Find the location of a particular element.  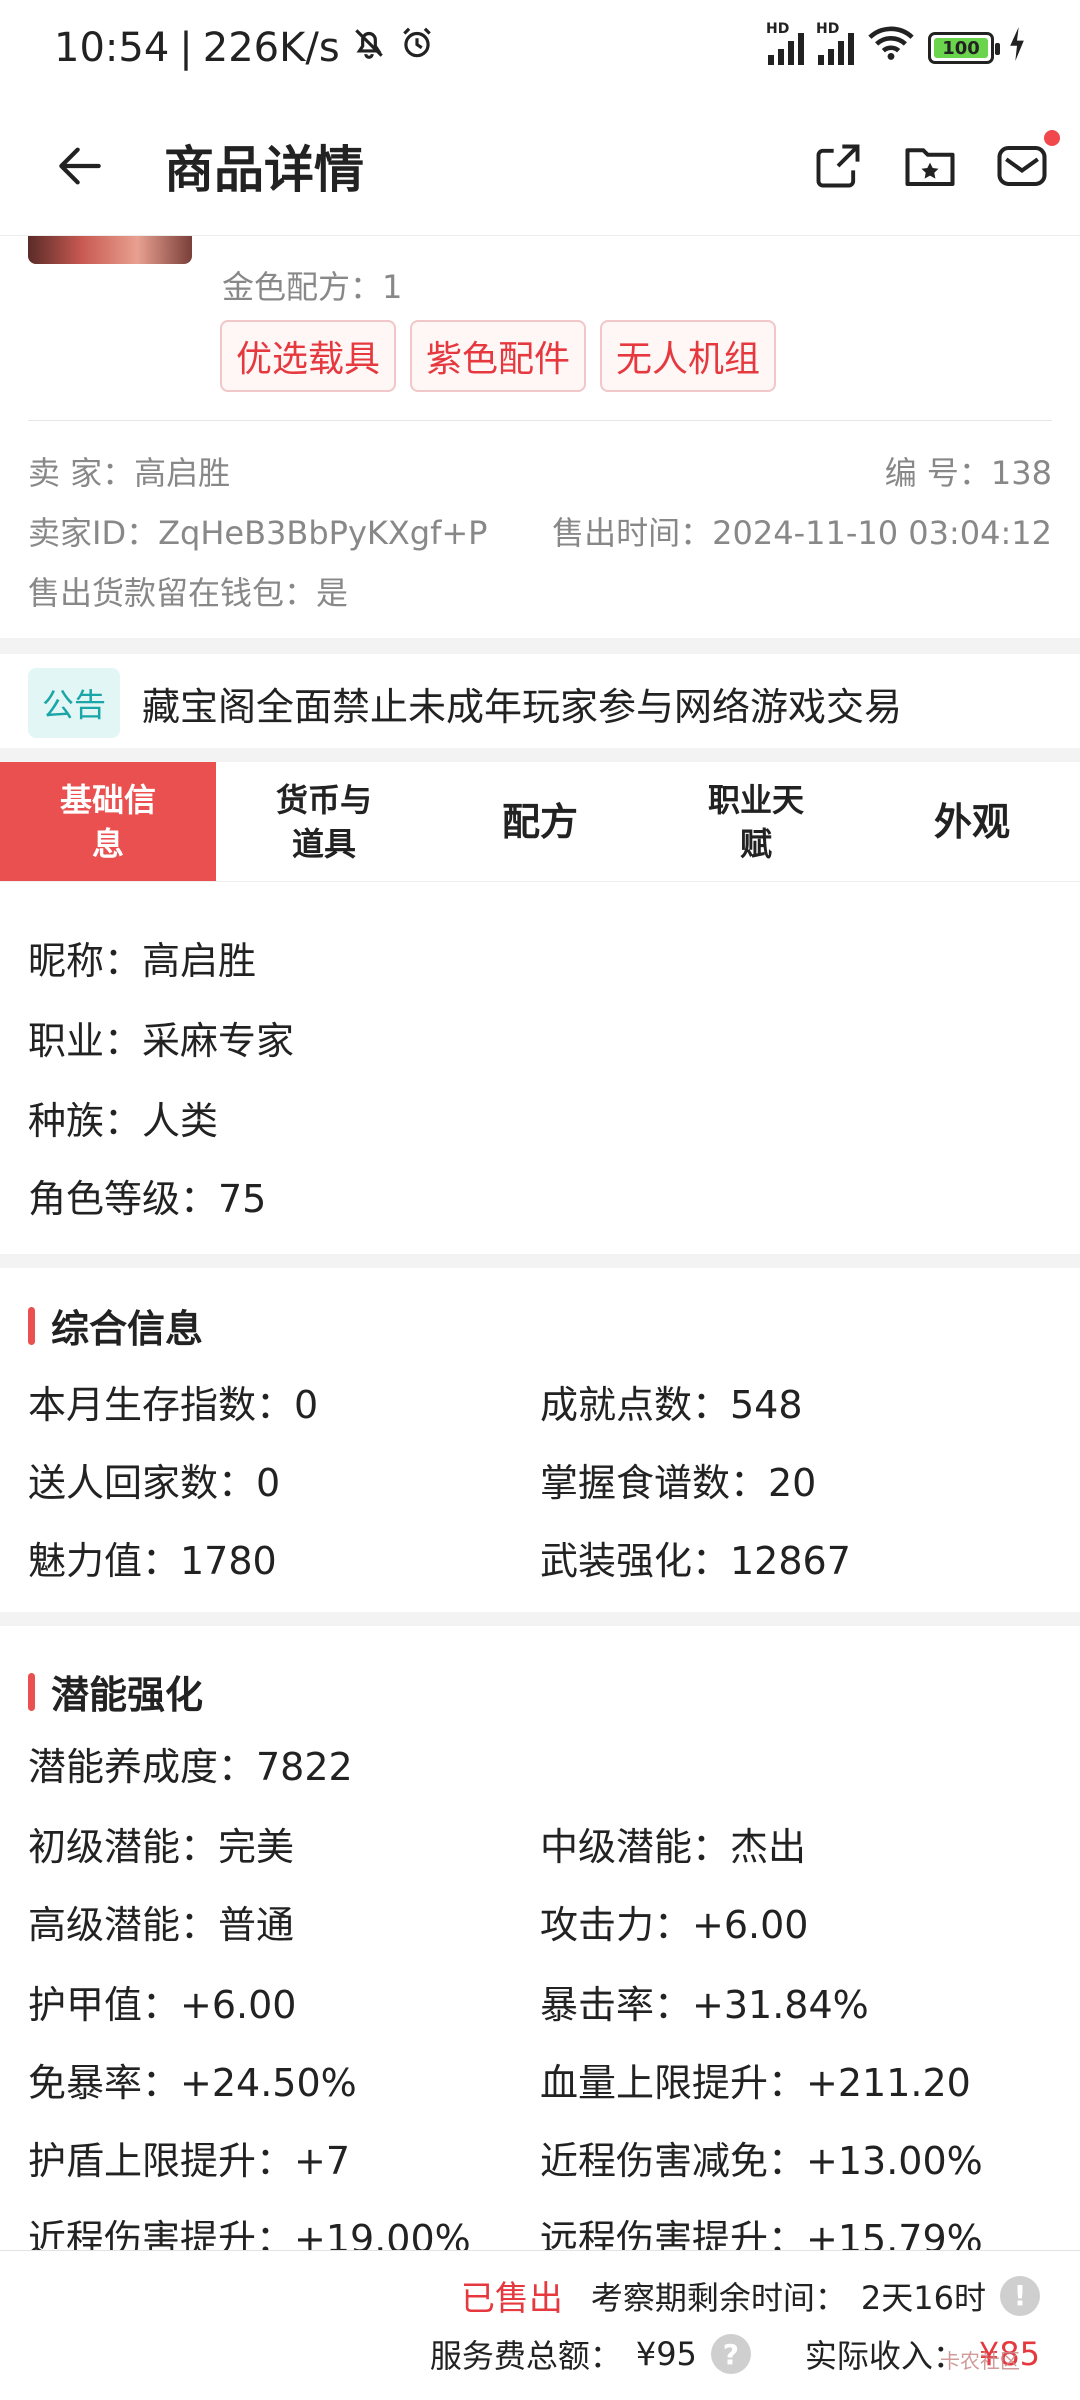

back-button is located at coordinates (80, 166).